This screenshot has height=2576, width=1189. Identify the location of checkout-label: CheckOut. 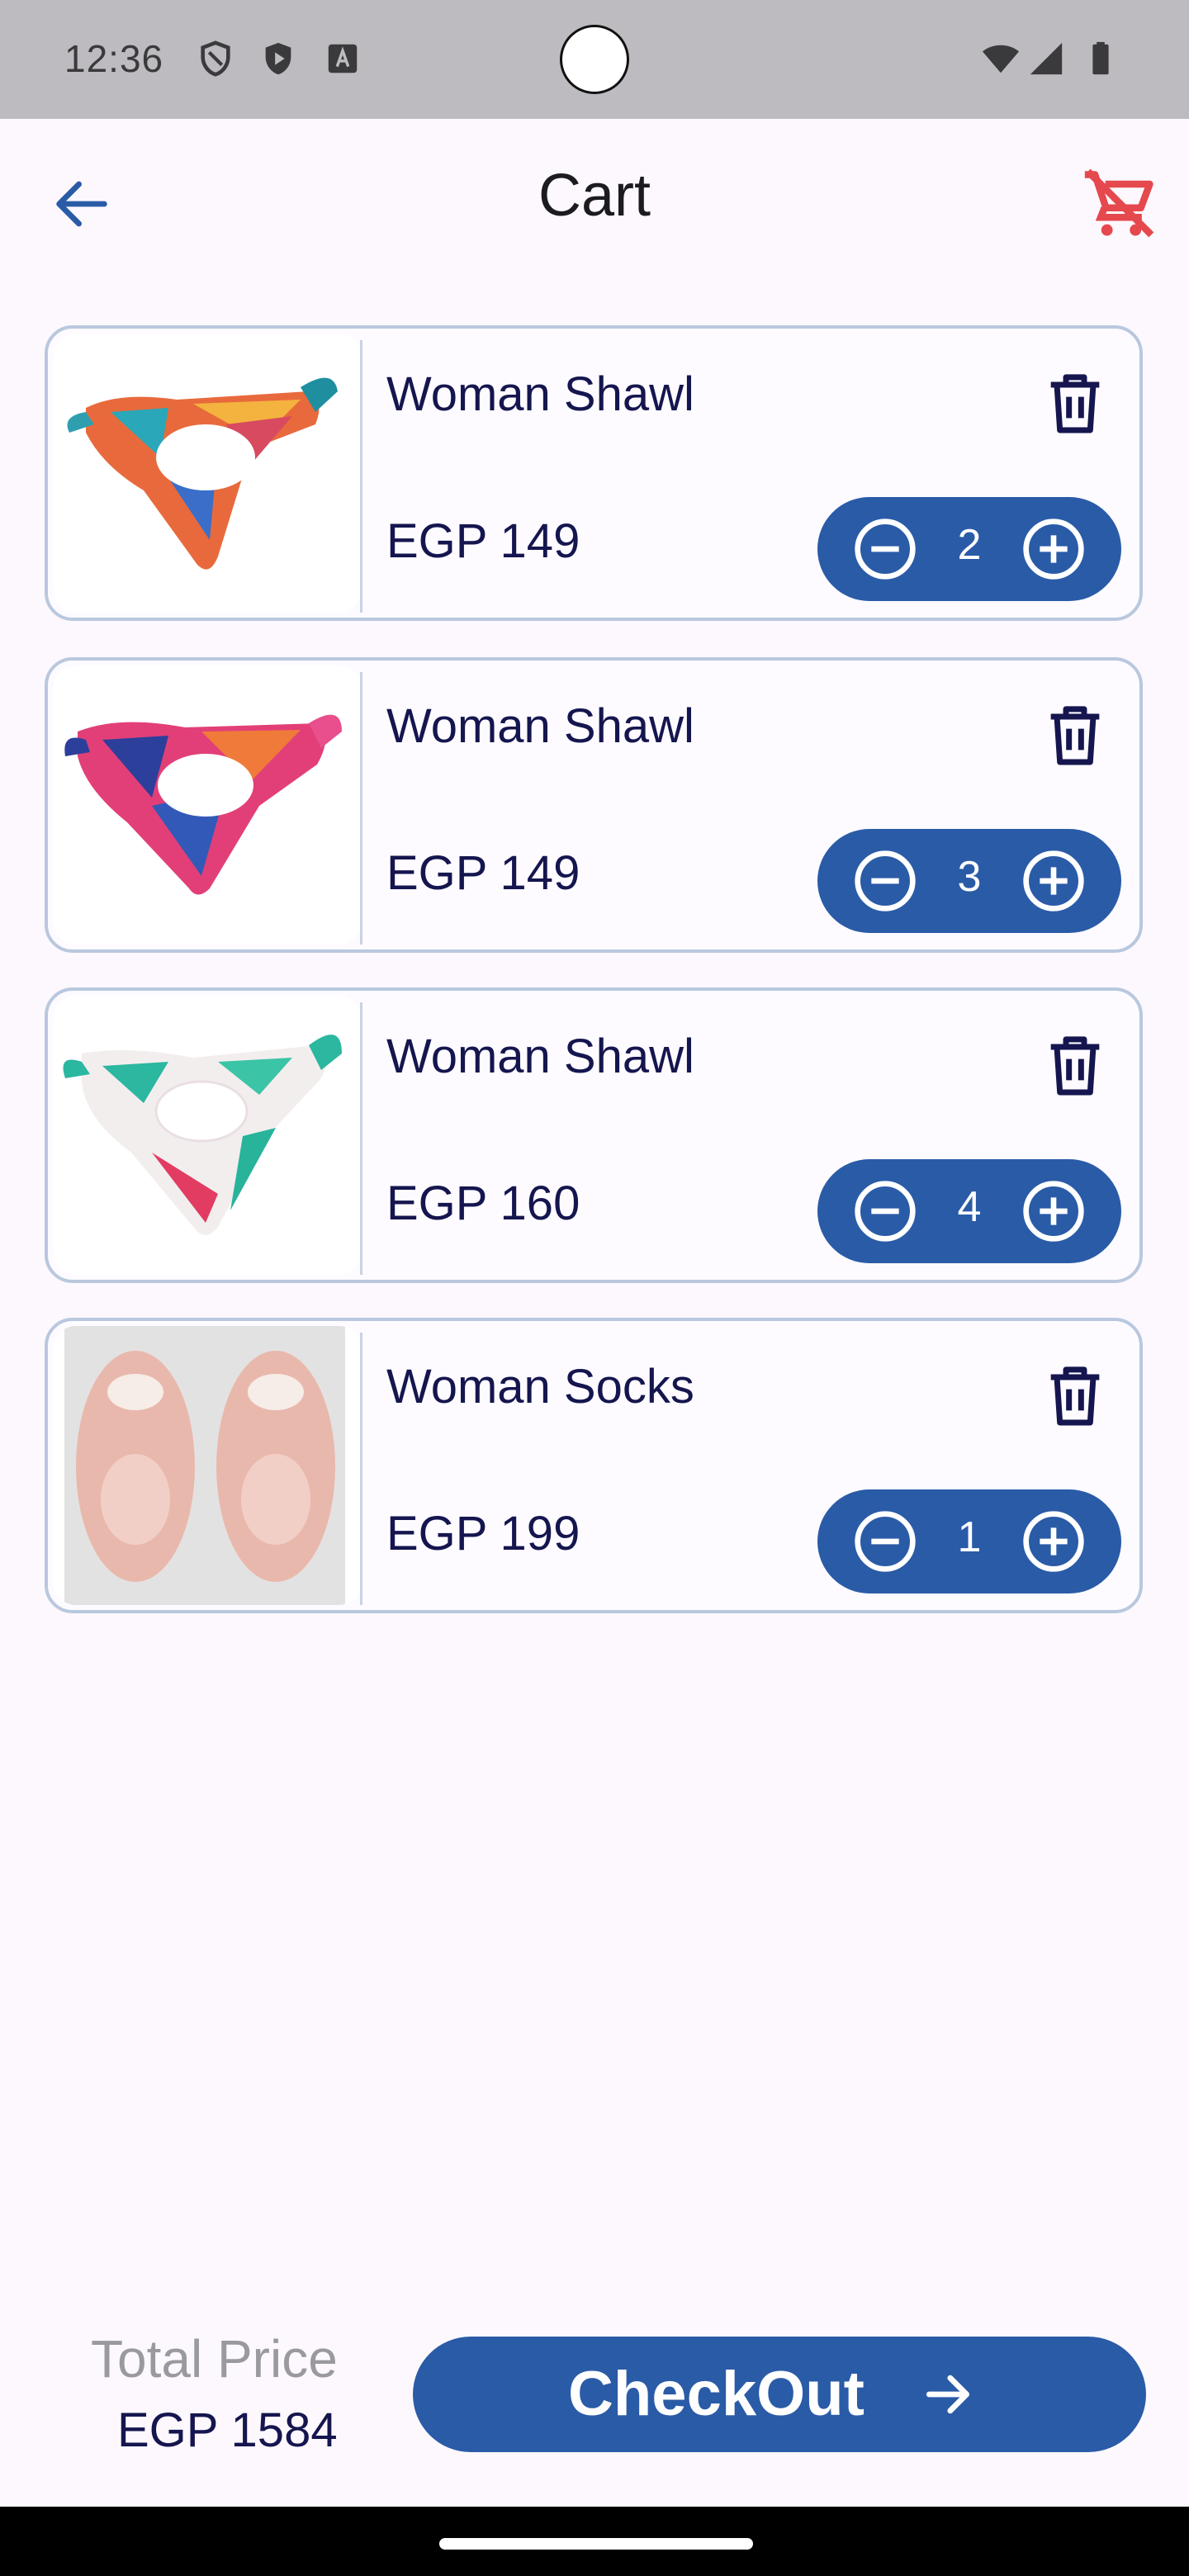
(716, 2394).